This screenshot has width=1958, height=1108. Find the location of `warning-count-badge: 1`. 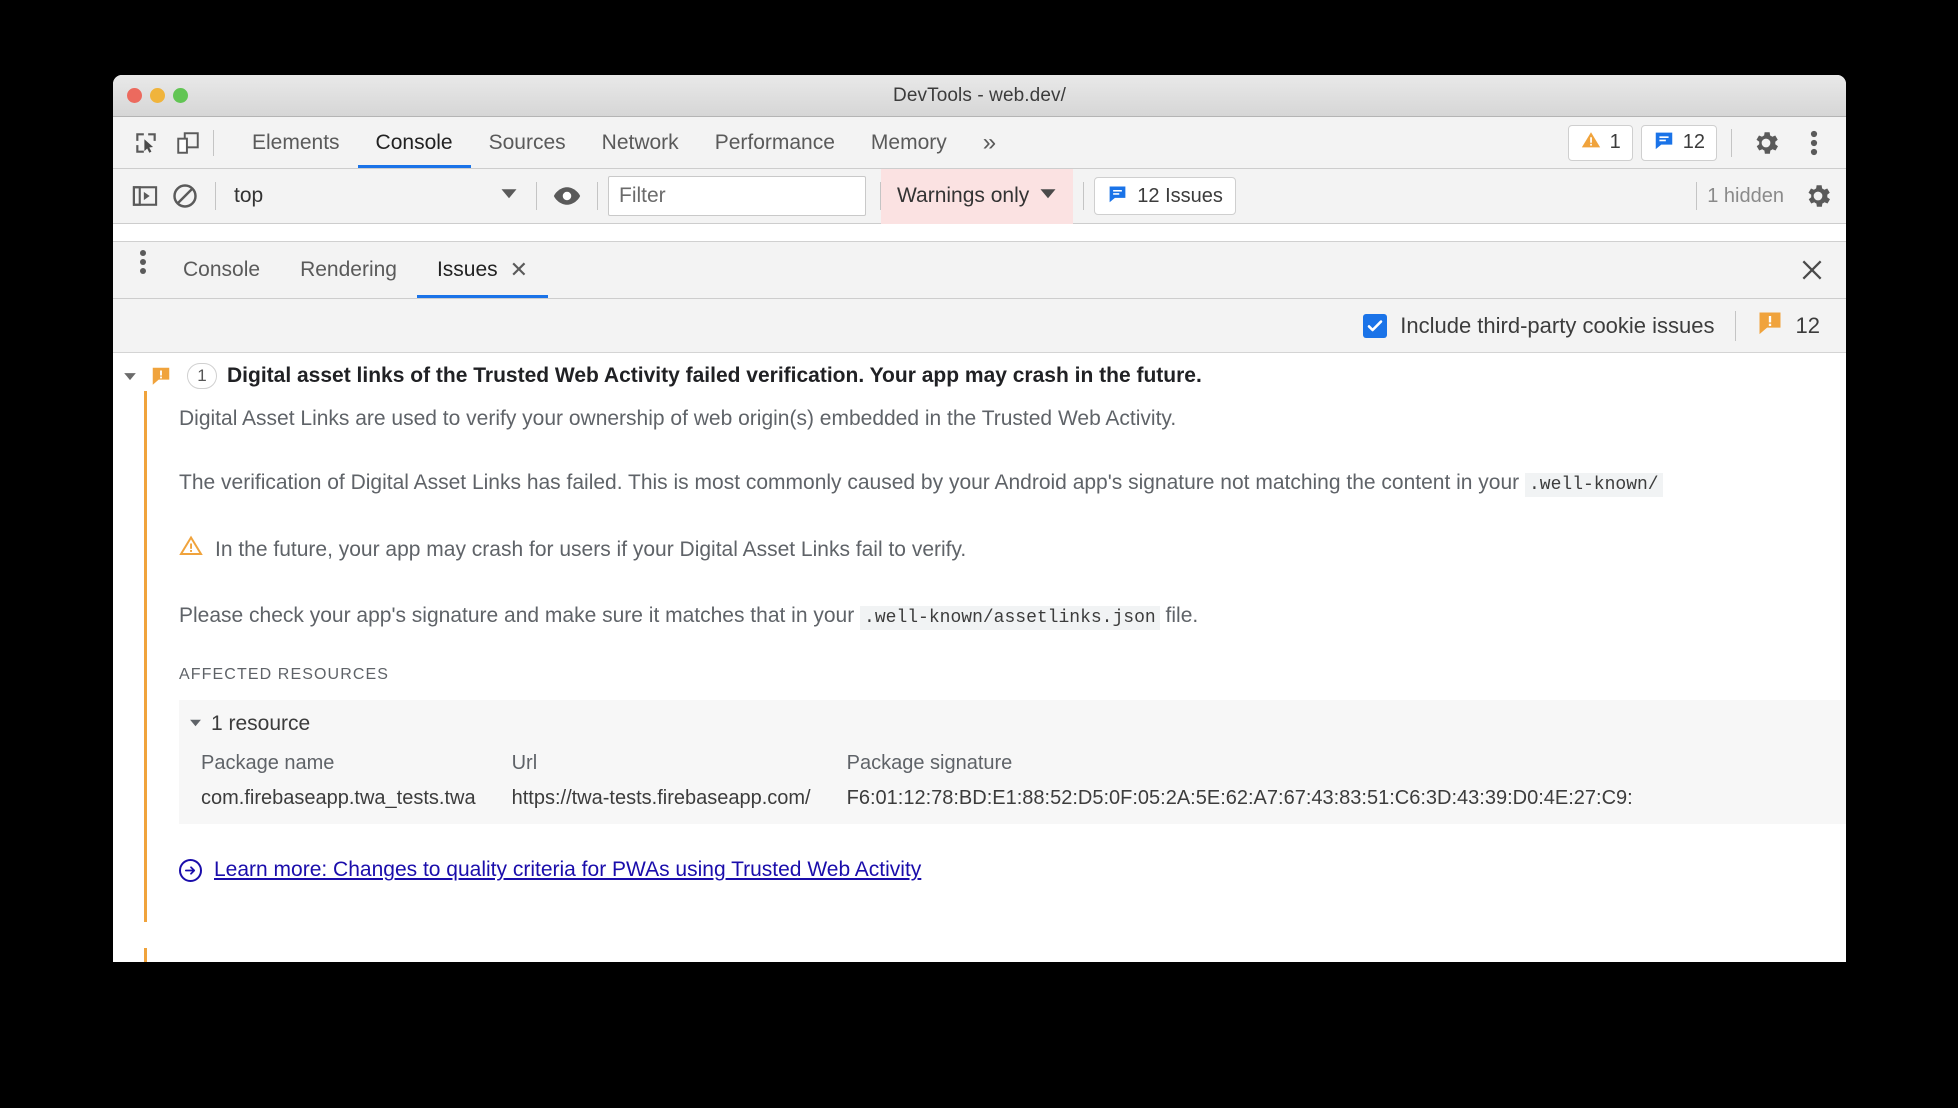

warning-count-badge: 1 is located at coordinates (1600, 142).